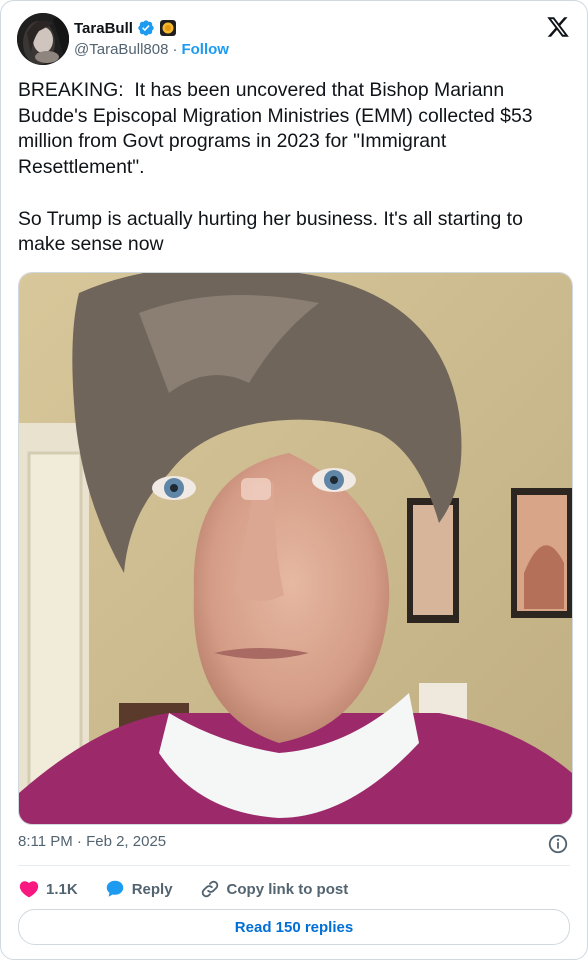 This screenshot has width=588, height=960. Describe the element at coordinates (287, 889) in the screenshot. I see `copy-link-label: Copy link to post` at that location.